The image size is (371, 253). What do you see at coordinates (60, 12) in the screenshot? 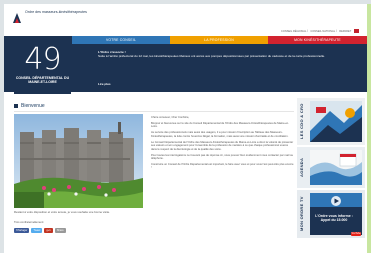
I see `org-name: Ordre des masseurs-kinésithérapeutes` at bounding box center [60, 12].